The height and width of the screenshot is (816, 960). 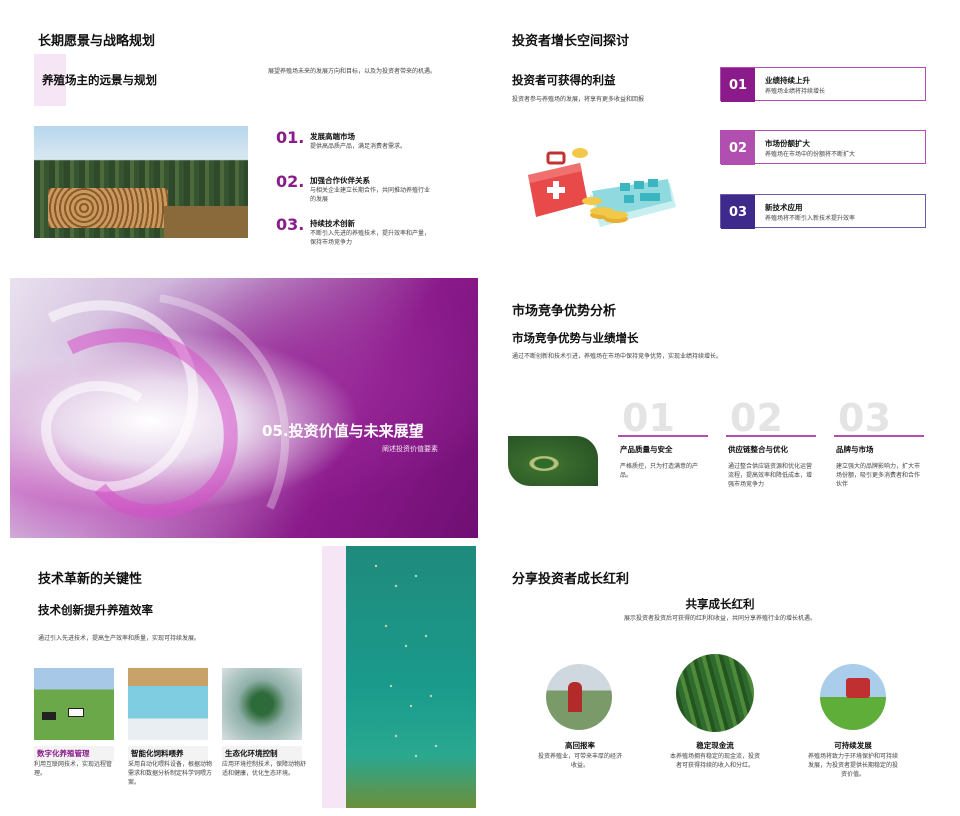 What do you see at coordinates (580, 745) in the screenshot?
I see `item-heading: 高回报率` at bounding box center [580, 745].